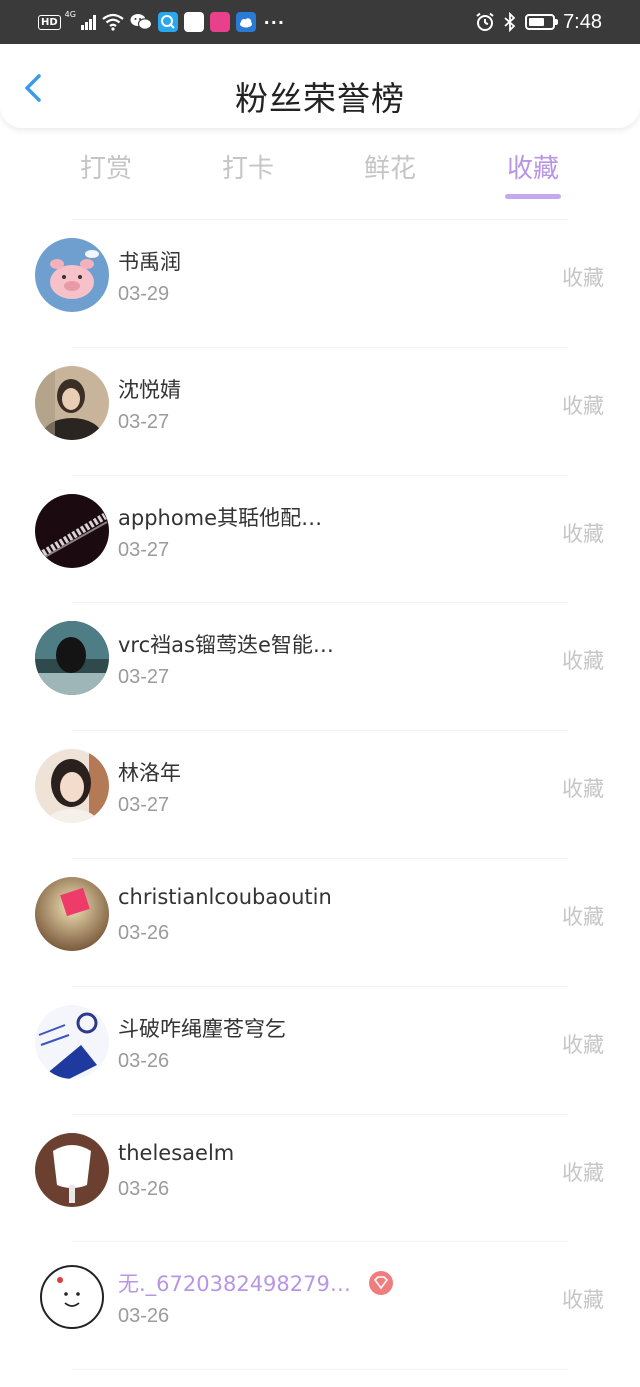 This screenshot has width=640, height=1387. I want to click on game-app-icon, so click(219, 22).